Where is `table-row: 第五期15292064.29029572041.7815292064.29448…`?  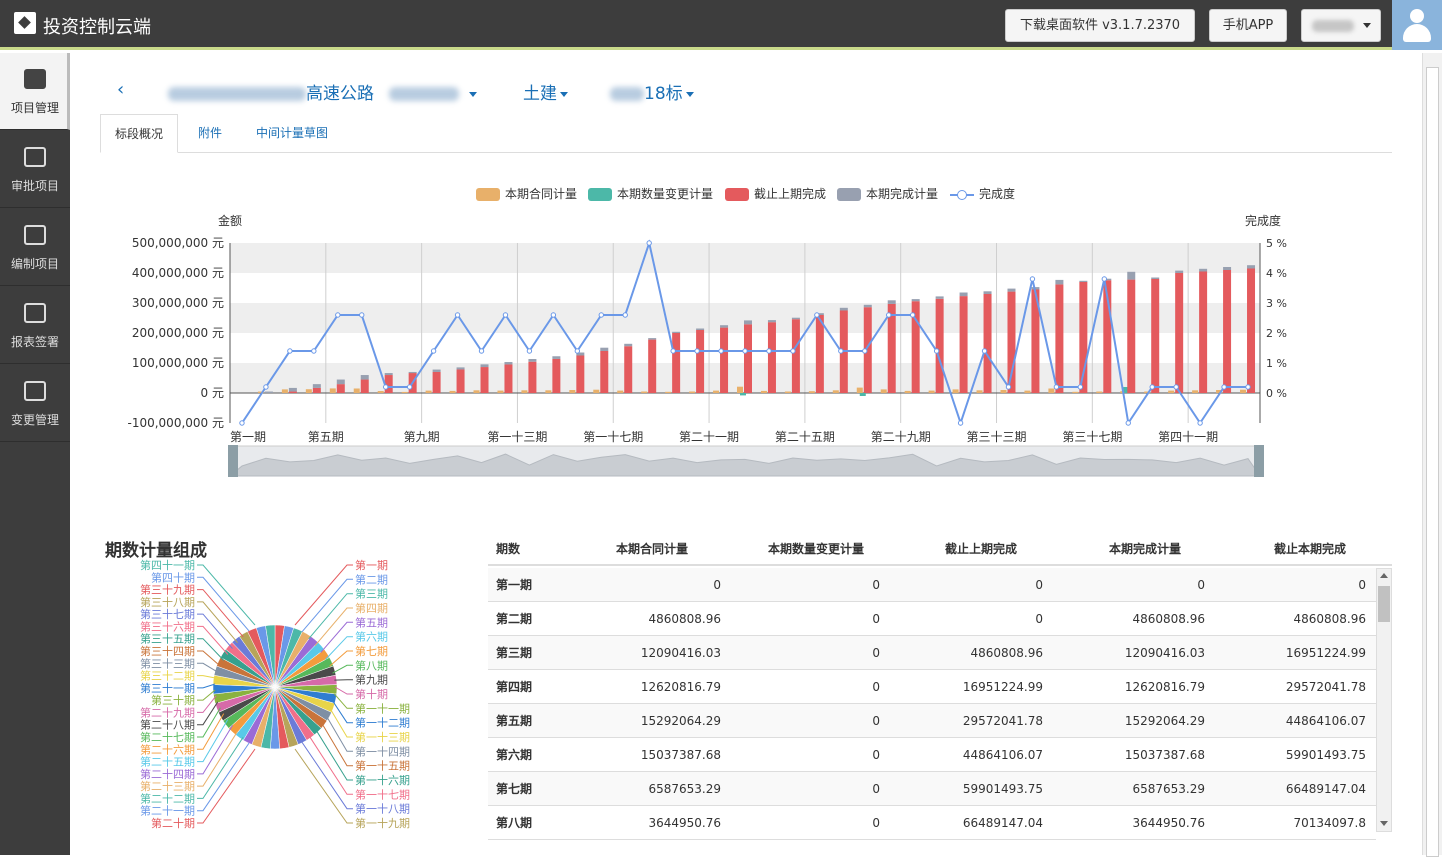 table-row: 第五期15292064.29029572041.7815292064.29448… is located at coordinates (932, 721).